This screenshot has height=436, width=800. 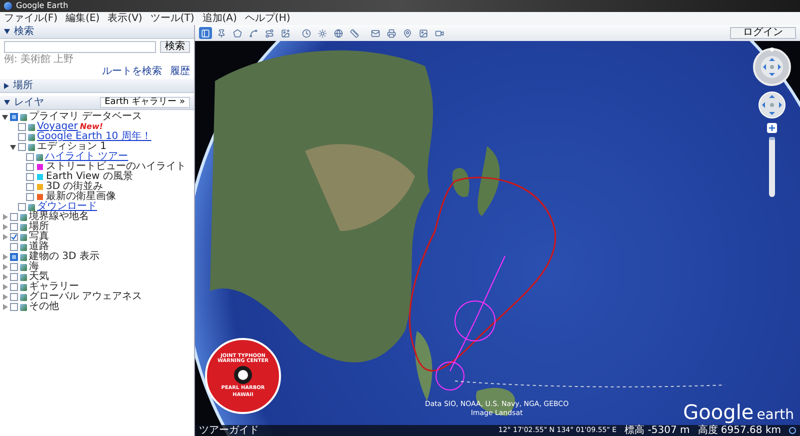 What do you see at coordinates (39, 237) in the screenshot?
I see `layer-label: 写真` at bounding box center [39, 237].